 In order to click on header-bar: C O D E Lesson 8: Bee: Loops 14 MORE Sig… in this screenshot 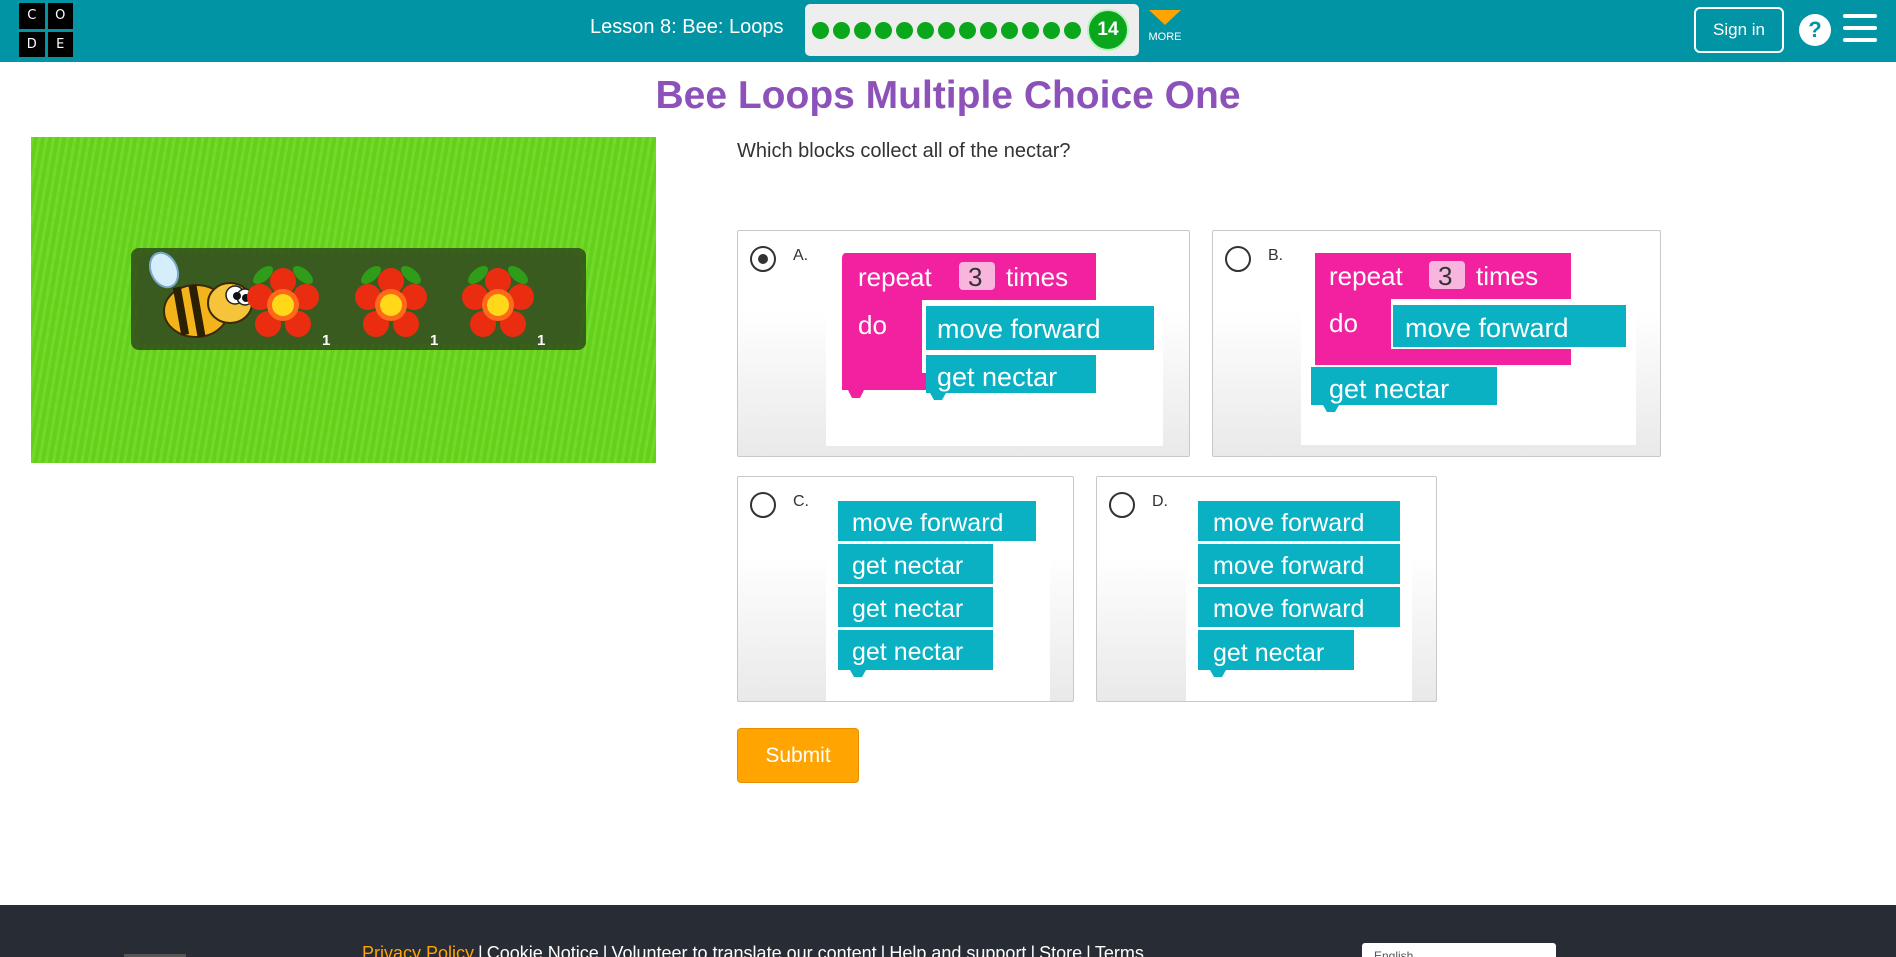, I will do `click(948, 31)`.